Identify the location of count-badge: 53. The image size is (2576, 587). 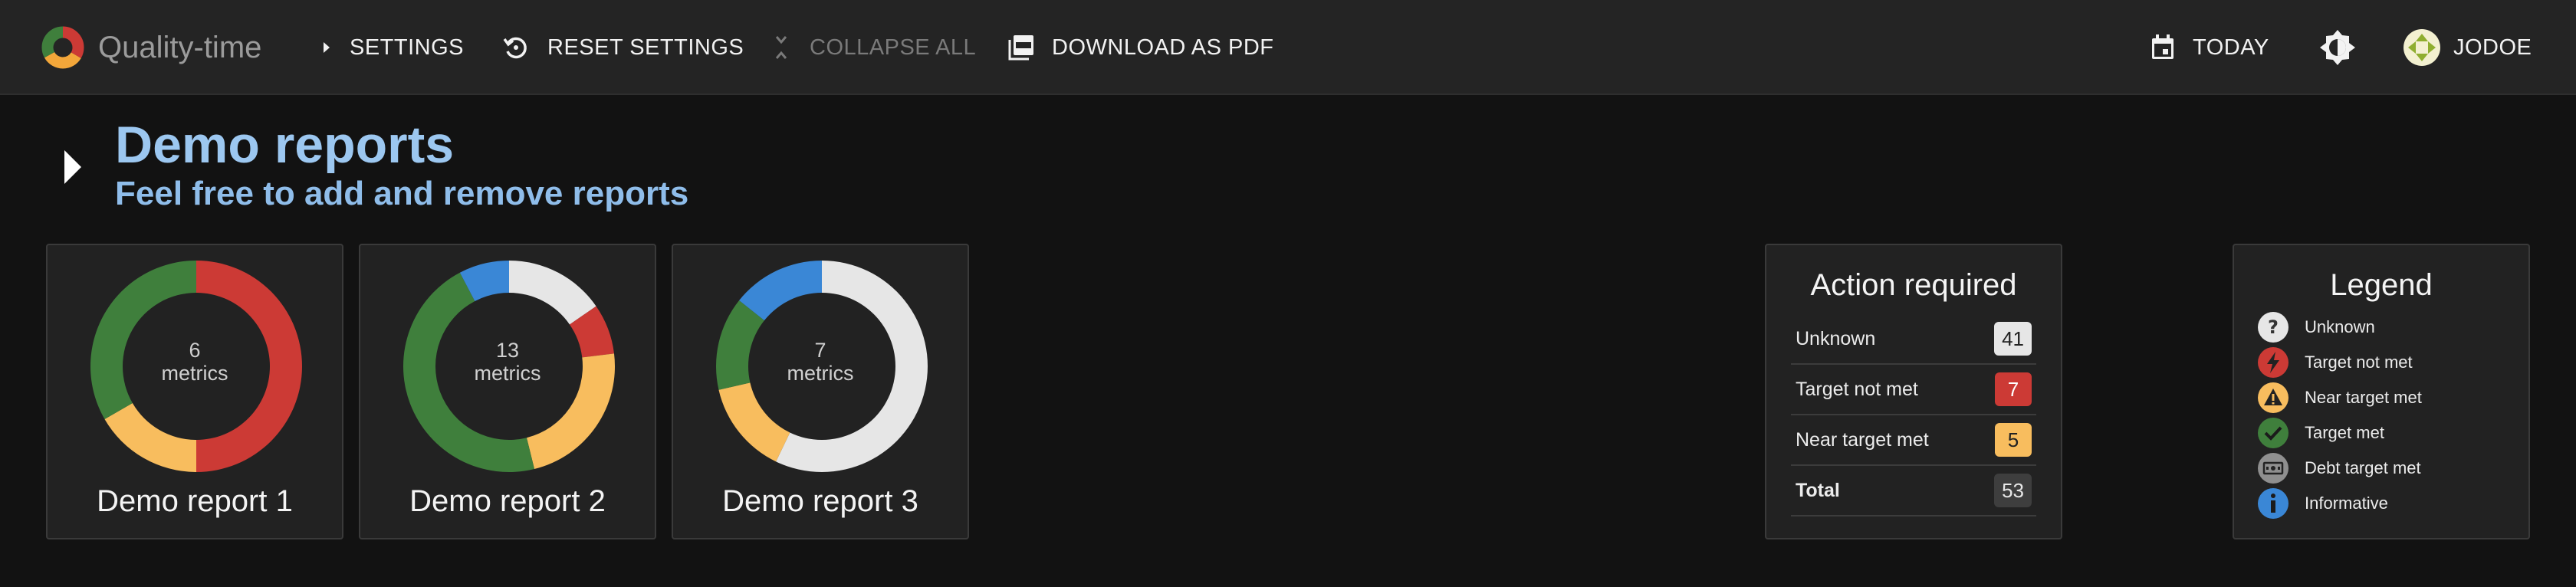
(2013, 490).